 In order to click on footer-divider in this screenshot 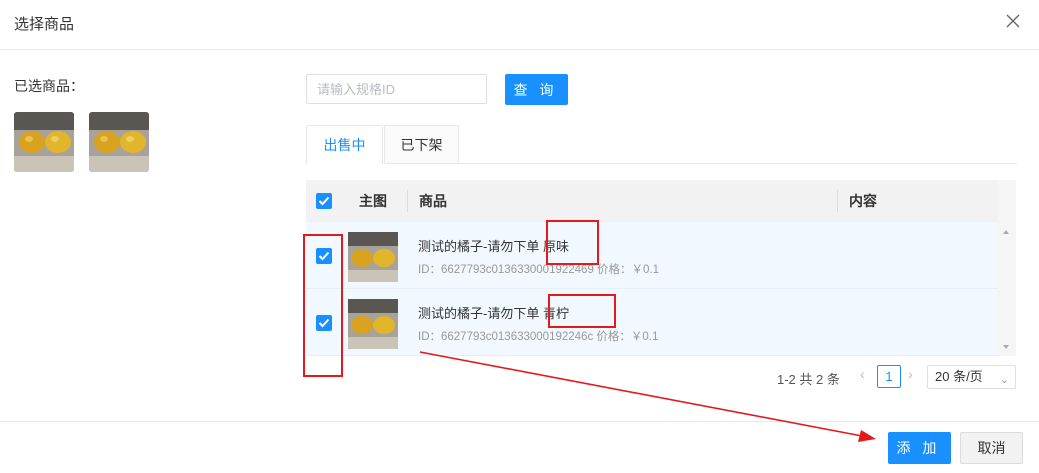, I will do `click(519, 421)`.